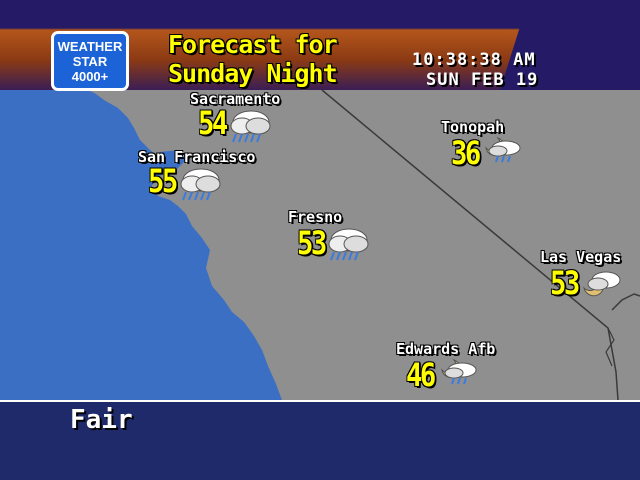  I want to click on clock-time: 10:38:38 AM, so click(474, 60).